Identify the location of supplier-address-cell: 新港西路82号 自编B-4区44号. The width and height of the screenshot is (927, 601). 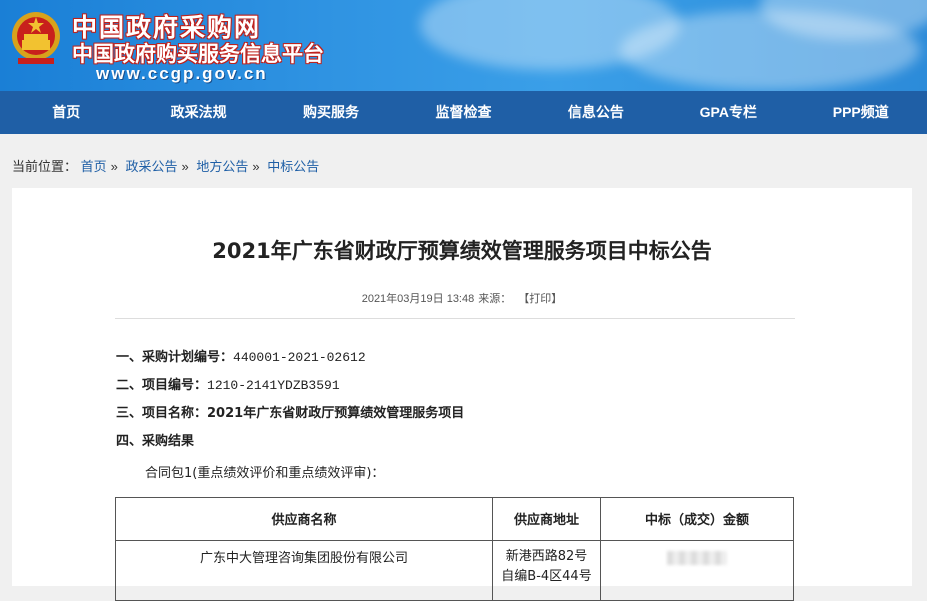
(546, 570).